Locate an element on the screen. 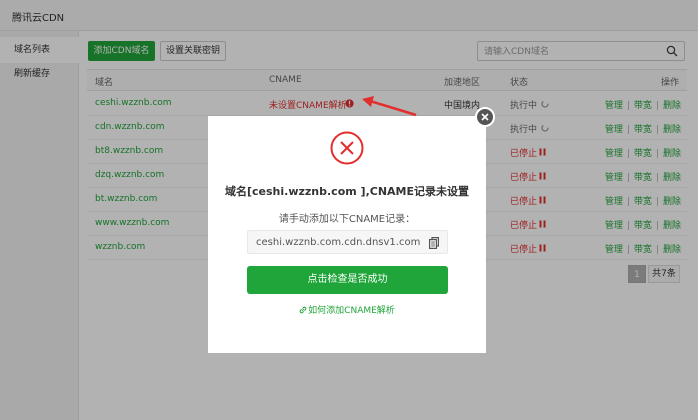 The width and height of the screenshot is (698, 420). cname-record-box: ceshi.wzznb.com.cdn.dnsv1.com is located at coordinates (347, 242).